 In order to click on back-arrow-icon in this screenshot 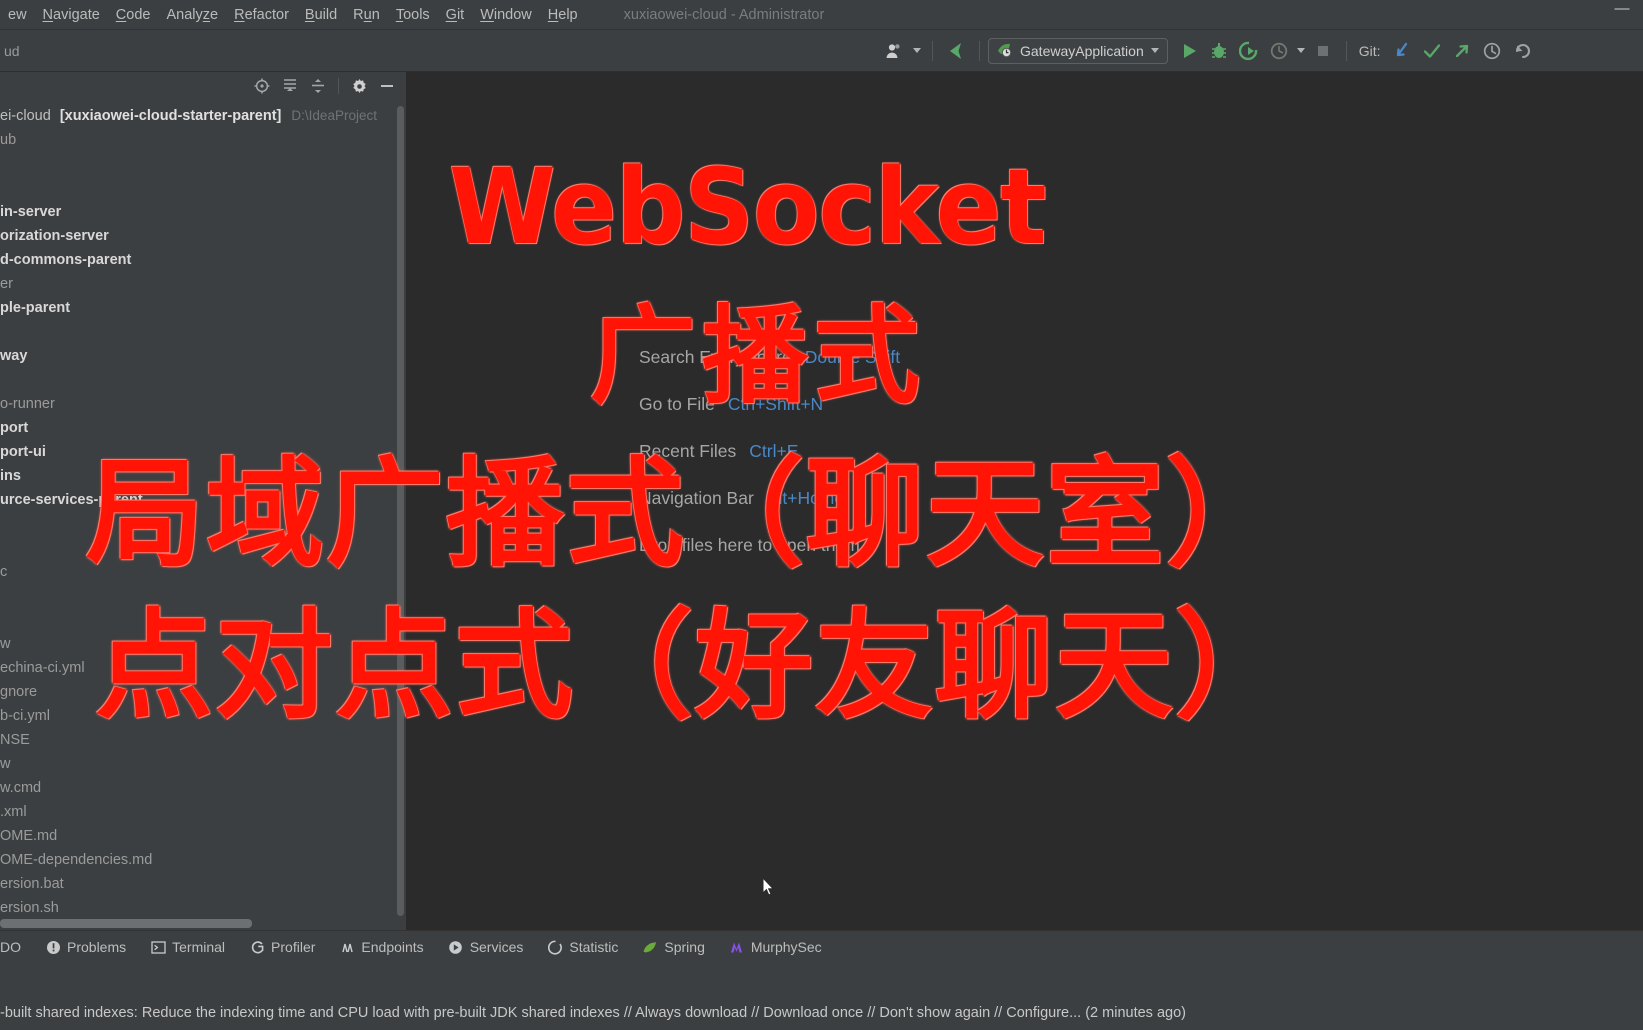, I will do `click(956, 51)`.